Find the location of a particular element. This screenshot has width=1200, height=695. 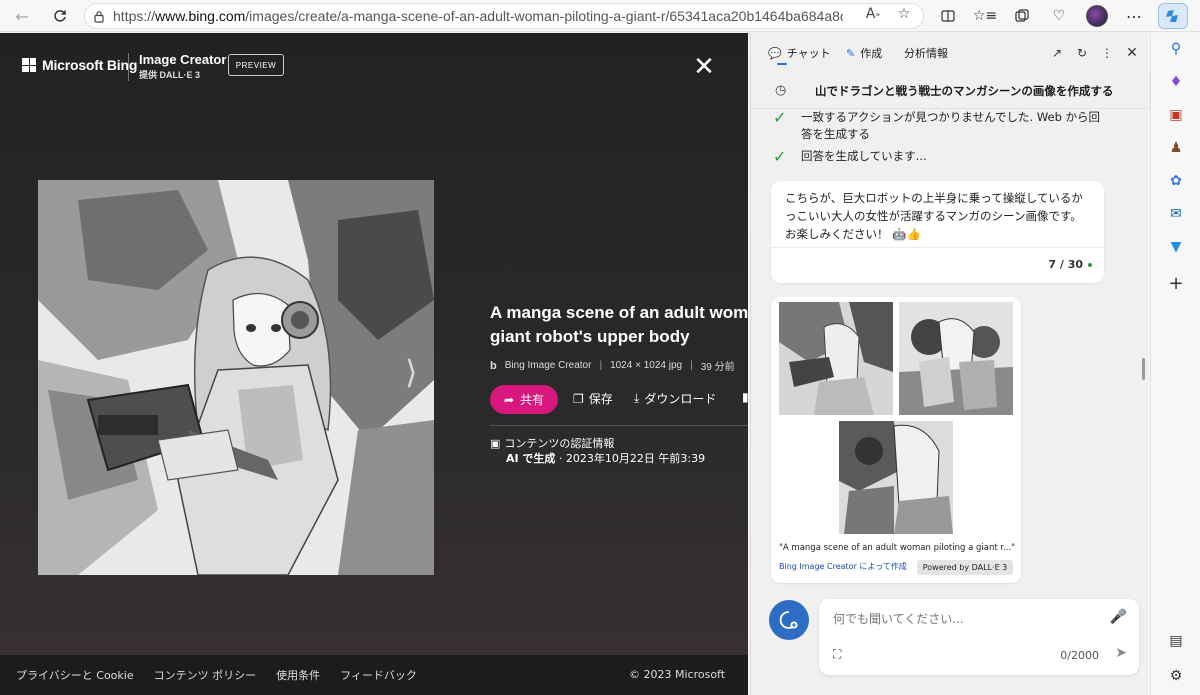

refresh-icon is located at coordinates (60, 16).